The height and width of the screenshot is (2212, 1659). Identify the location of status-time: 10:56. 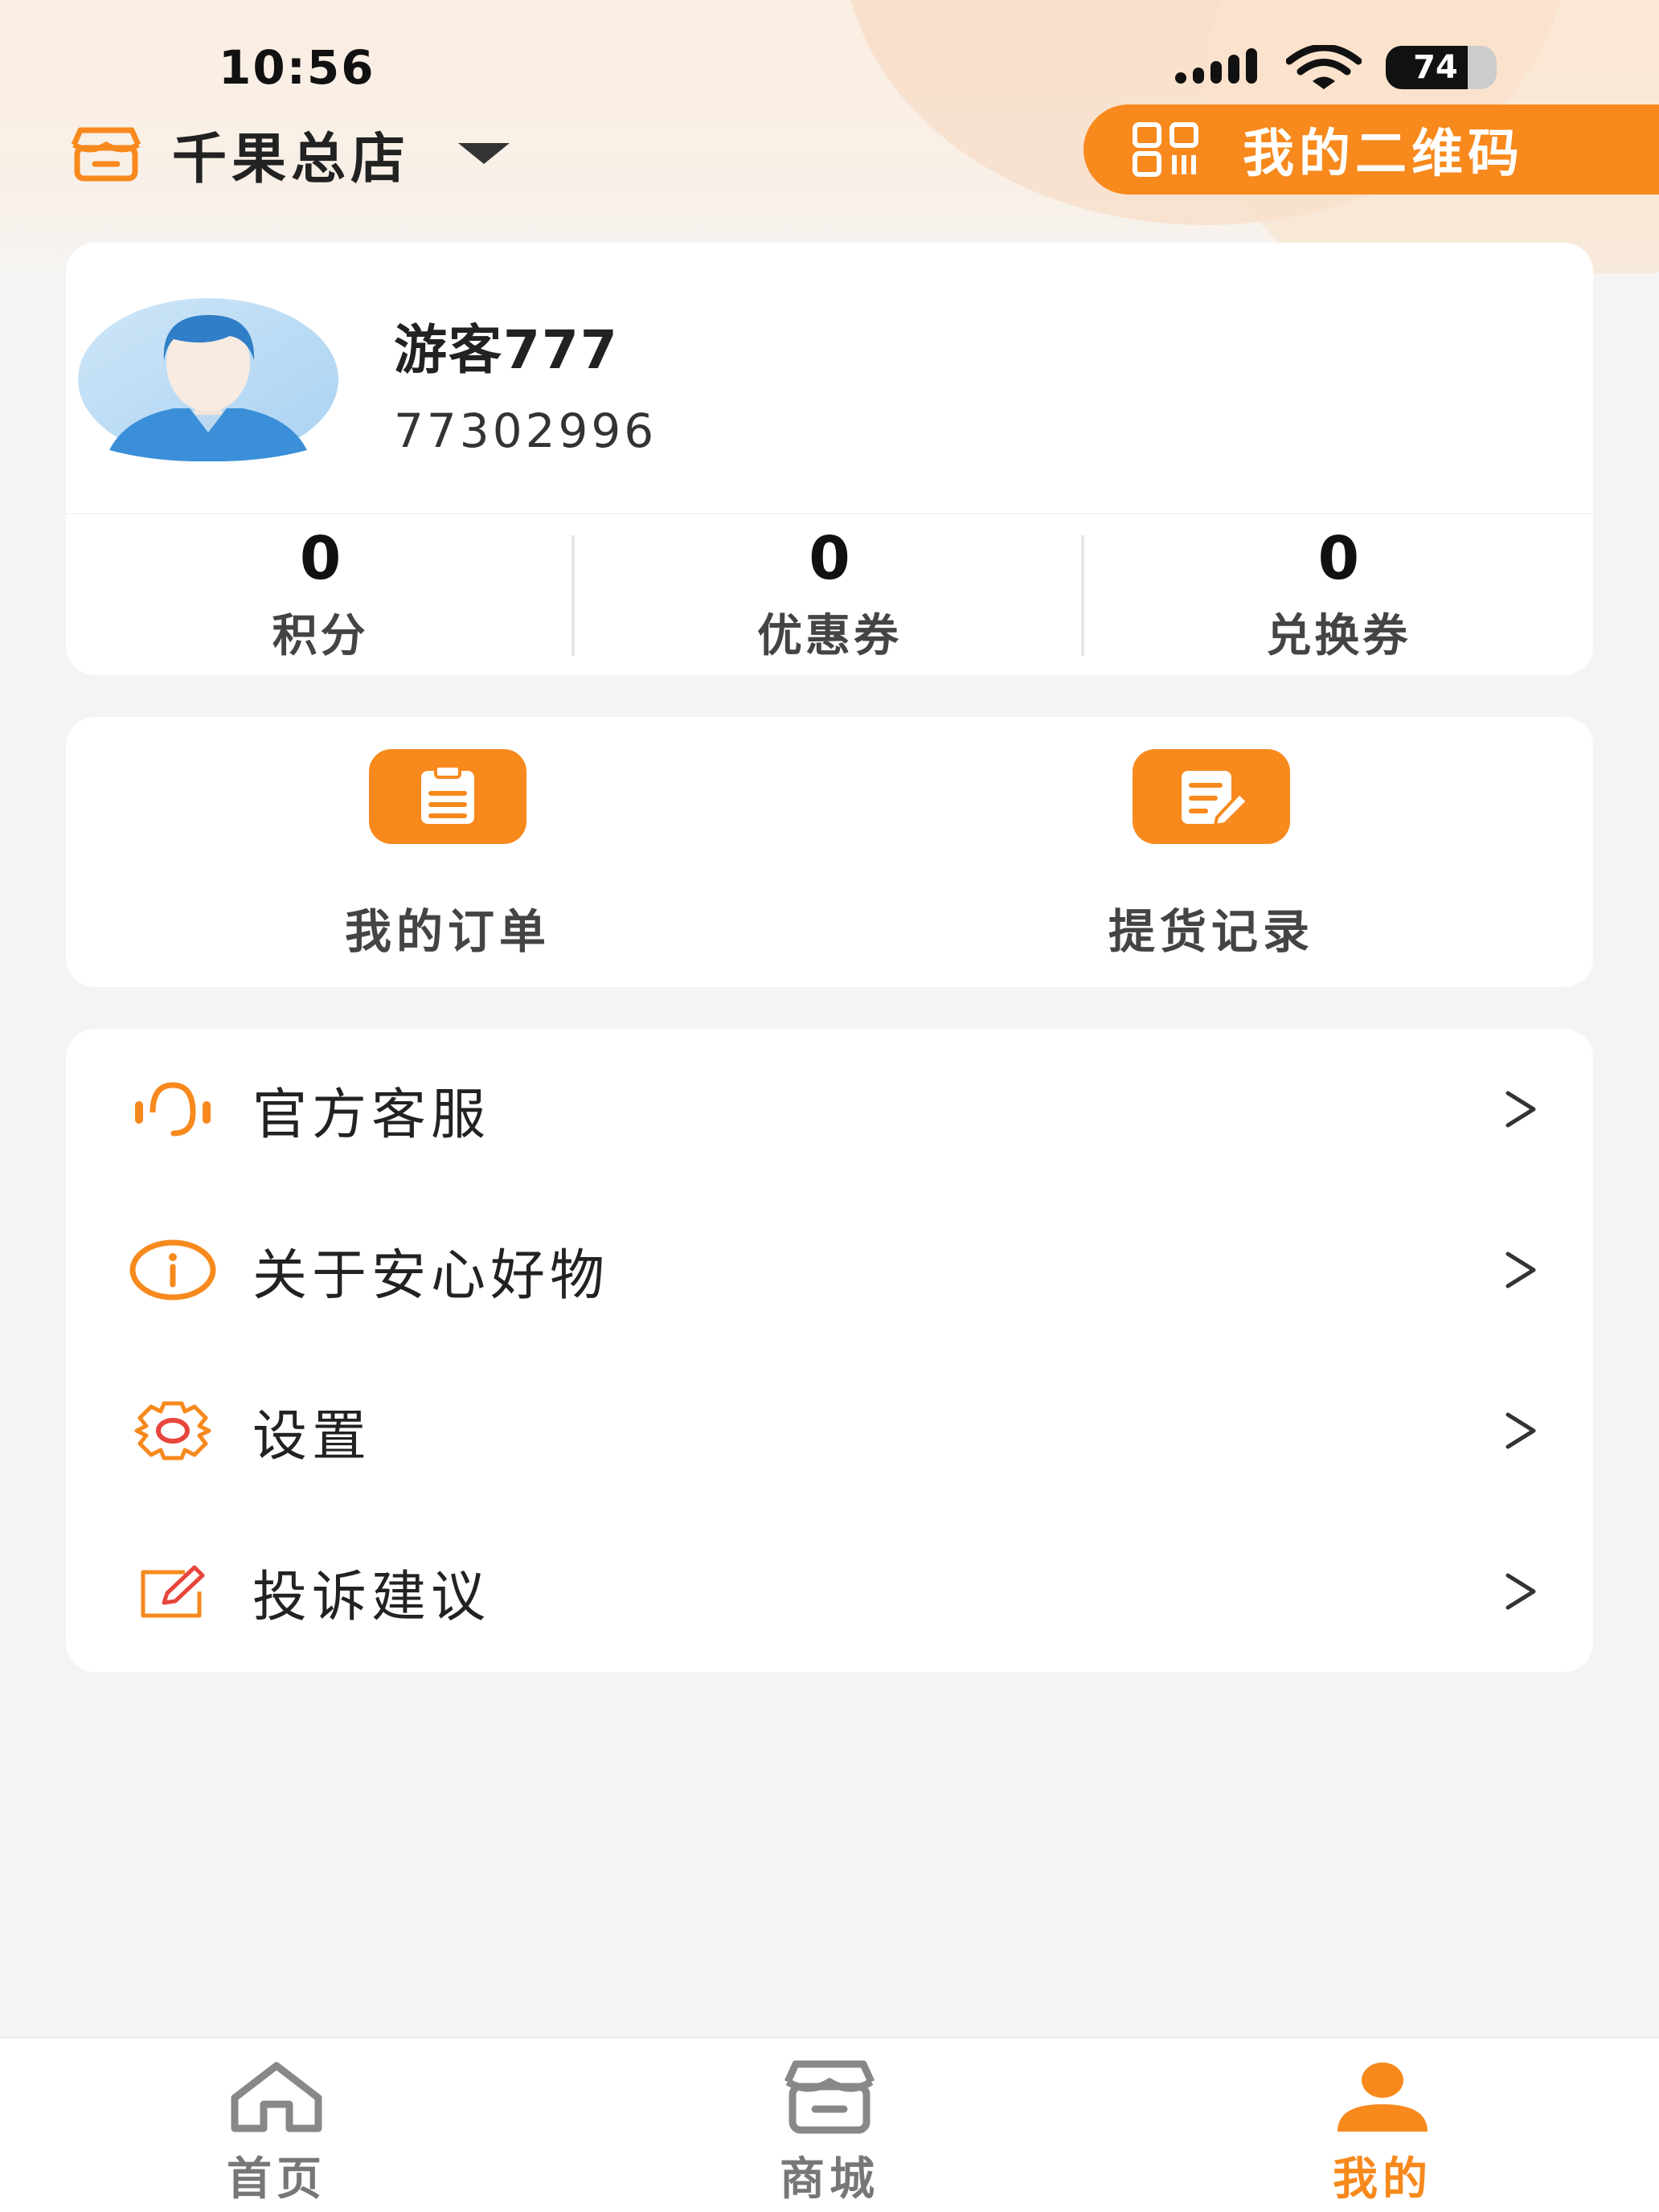
(297, 67).